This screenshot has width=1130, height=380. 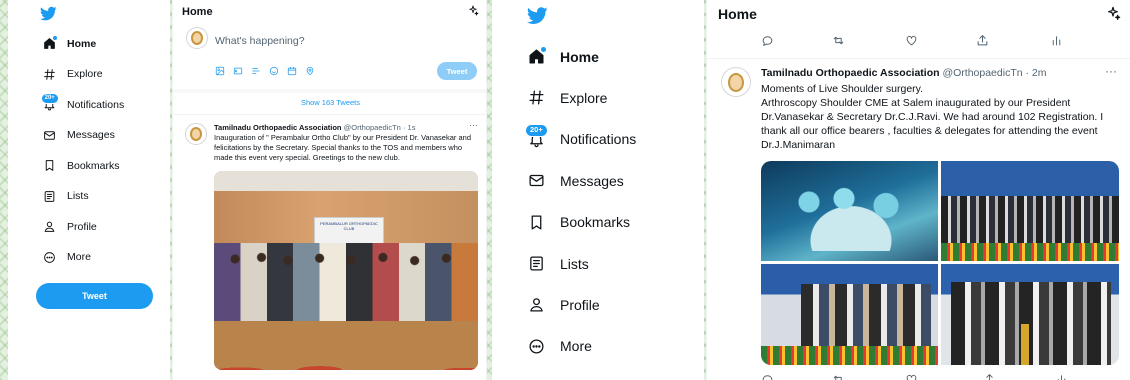 I want to click on sidebar-item-label: Explore, so click(x=85, y=74).